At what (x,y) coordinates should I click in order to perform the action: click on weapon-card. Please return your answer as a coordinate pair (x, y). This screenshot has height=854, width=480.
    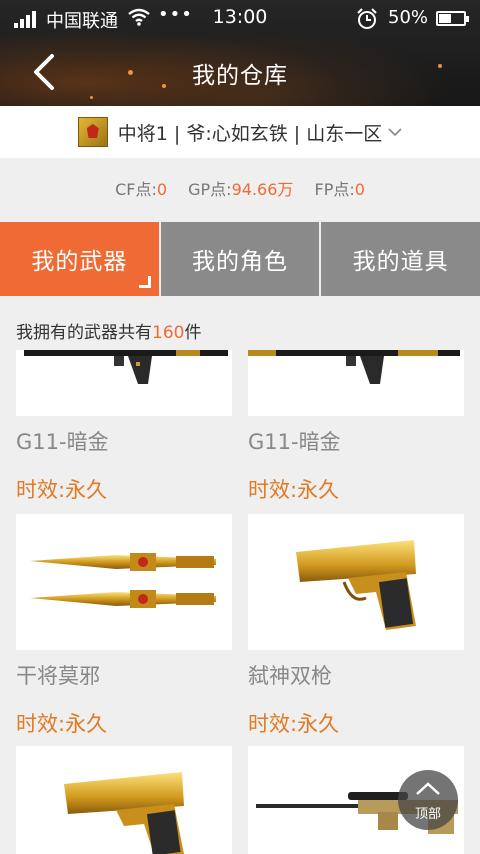
    Looking at the image, I should click on (124, 800).